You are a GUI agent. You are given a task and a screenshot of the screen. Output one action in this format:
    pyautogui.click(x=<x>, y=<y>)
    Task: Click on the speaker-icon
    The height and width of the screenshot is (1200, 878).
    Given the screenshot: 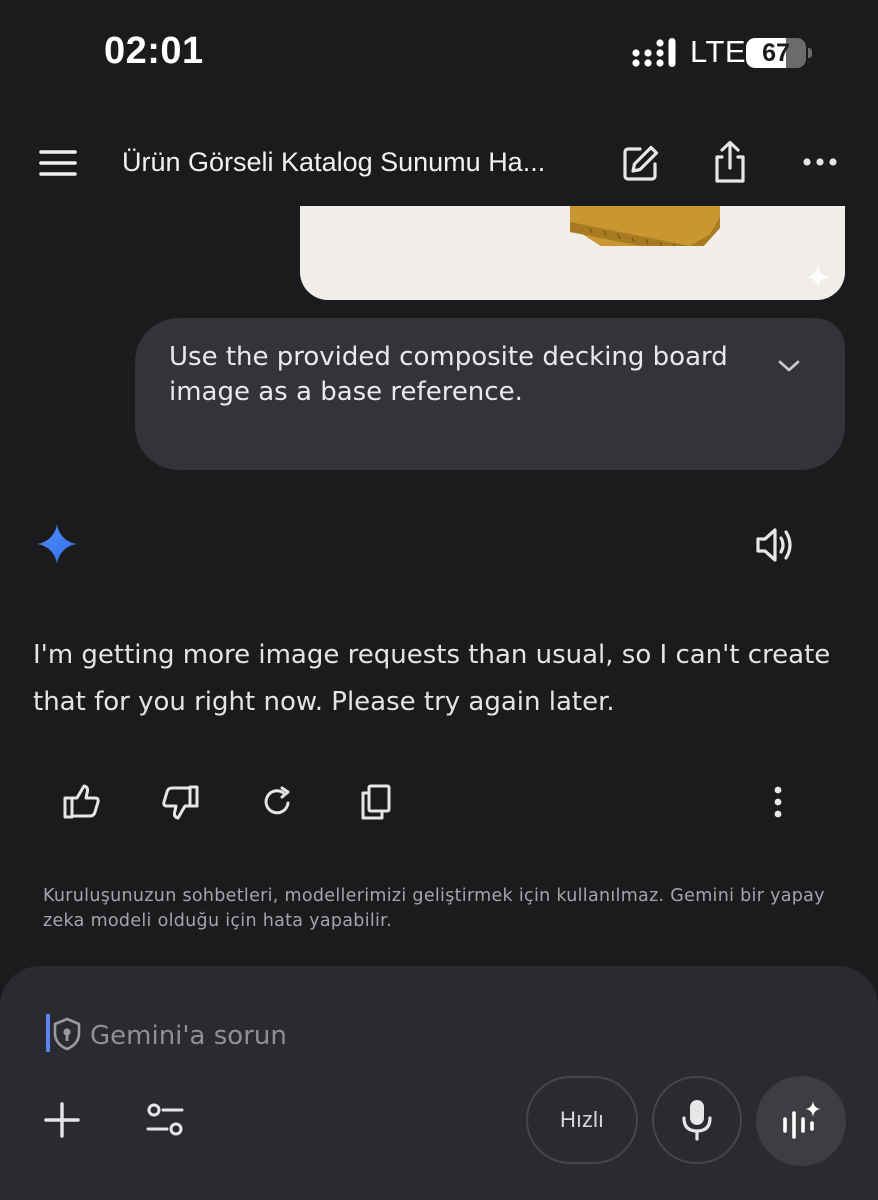 What is the action you would take?
    pyautogui.click(x=774, y=545)
    